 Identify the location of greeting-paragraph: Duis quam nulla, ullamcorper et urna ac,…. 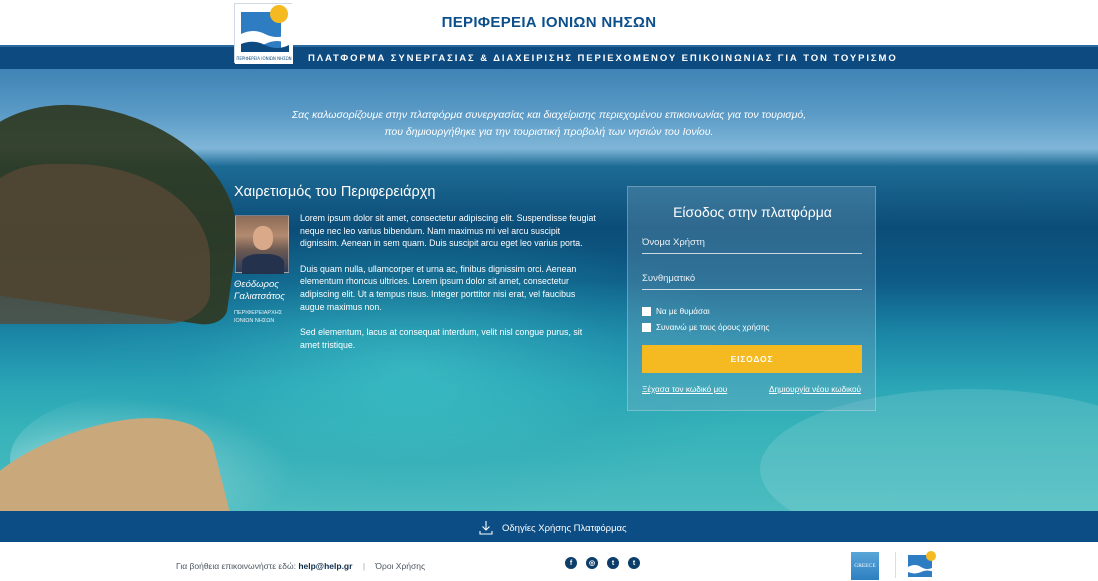
(438, 287).